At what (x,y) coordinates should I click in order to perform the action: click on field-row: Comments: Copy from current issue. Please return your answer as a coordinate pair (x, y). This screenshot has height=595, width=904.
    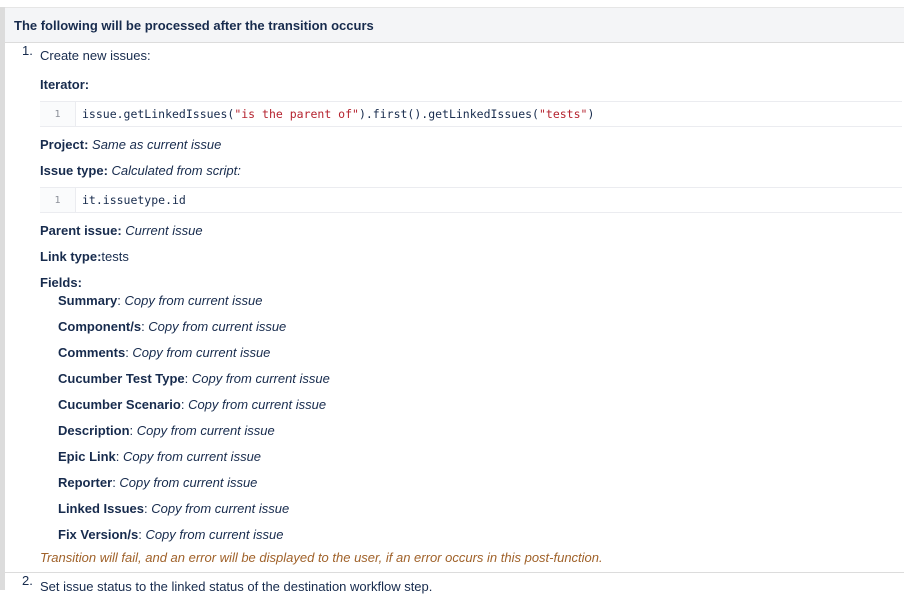
    Looking at the image, I should click on (164, 352).